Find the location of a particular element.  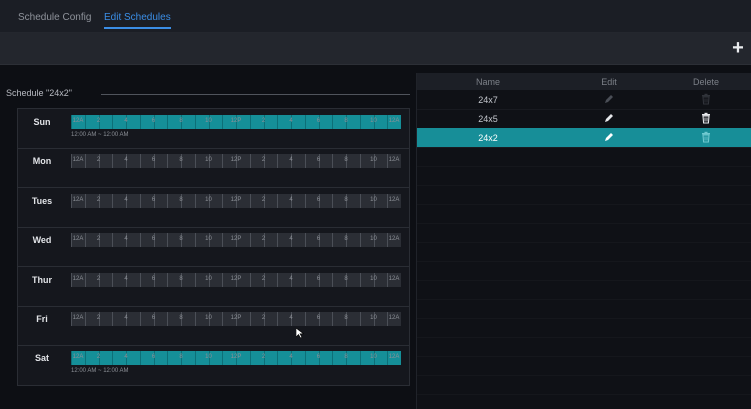

timeline-sat: 12A 2 4 6 8 10 12P 2 4 6 8 10 12A is located at coordinates (236, 358).